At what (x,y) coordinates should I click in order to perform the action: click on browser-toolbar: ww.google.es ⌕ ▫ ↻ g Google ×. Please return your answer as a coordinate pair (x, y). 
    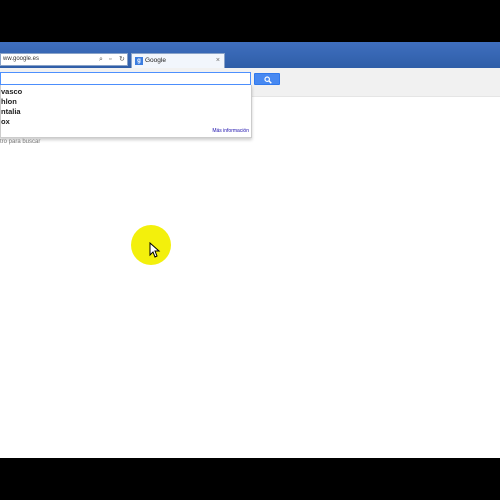
    Looking at the image, I should click on (250, 55).